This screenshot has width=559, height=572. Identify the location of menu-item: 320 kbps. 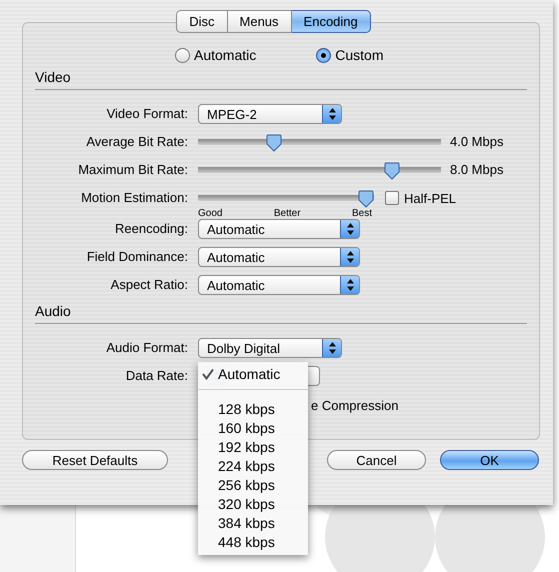
(253, 503).